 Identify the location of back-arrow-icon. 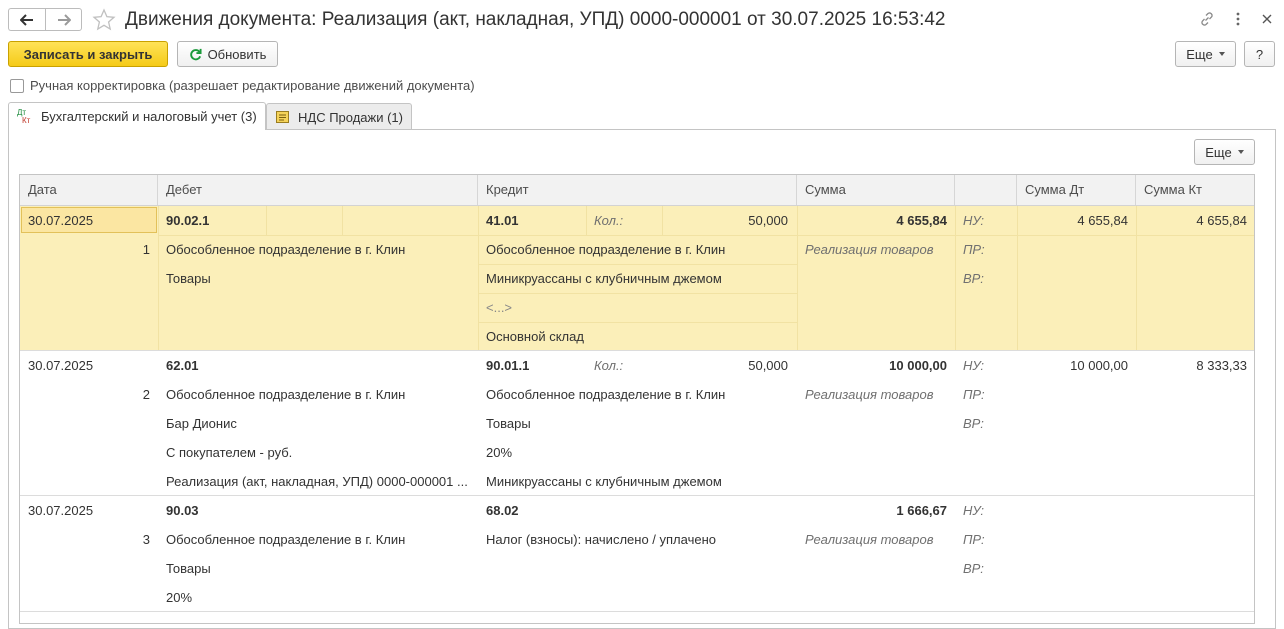
(26, 19).